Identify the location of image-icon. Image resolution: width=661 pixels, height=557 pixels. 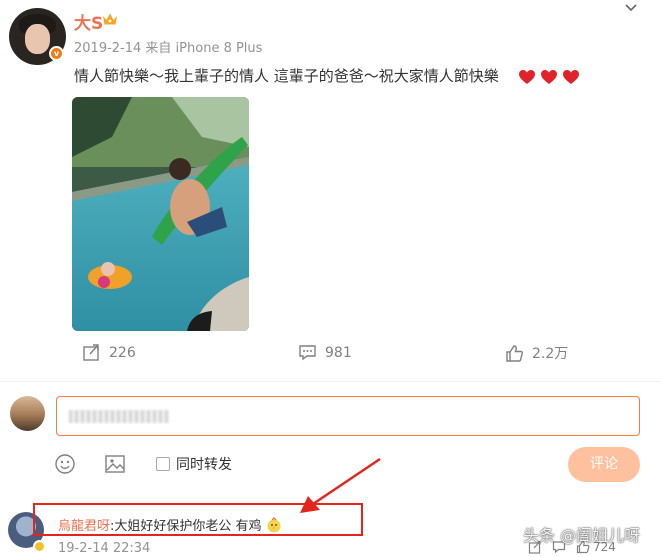
(115, 464).